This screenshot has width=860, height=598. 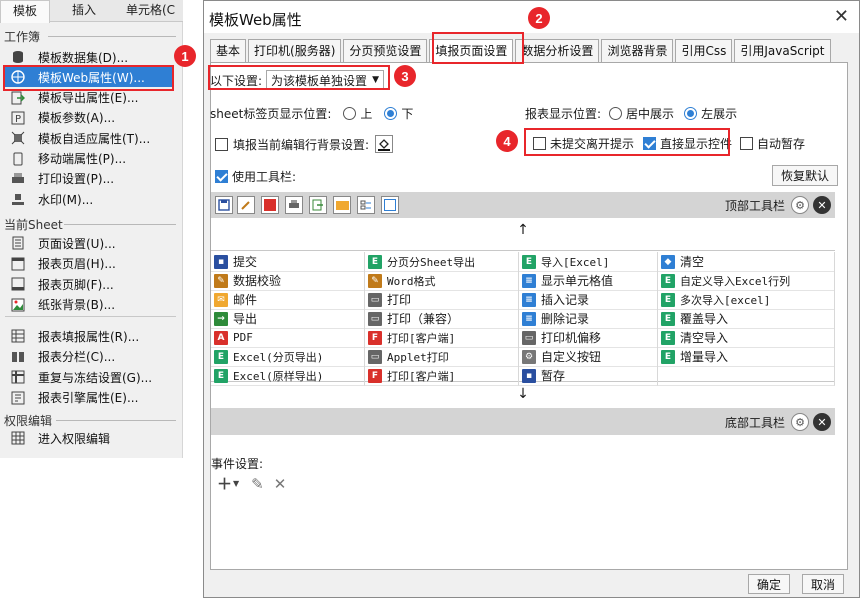 I want to click on export-icon, so click(x=318, y=205).